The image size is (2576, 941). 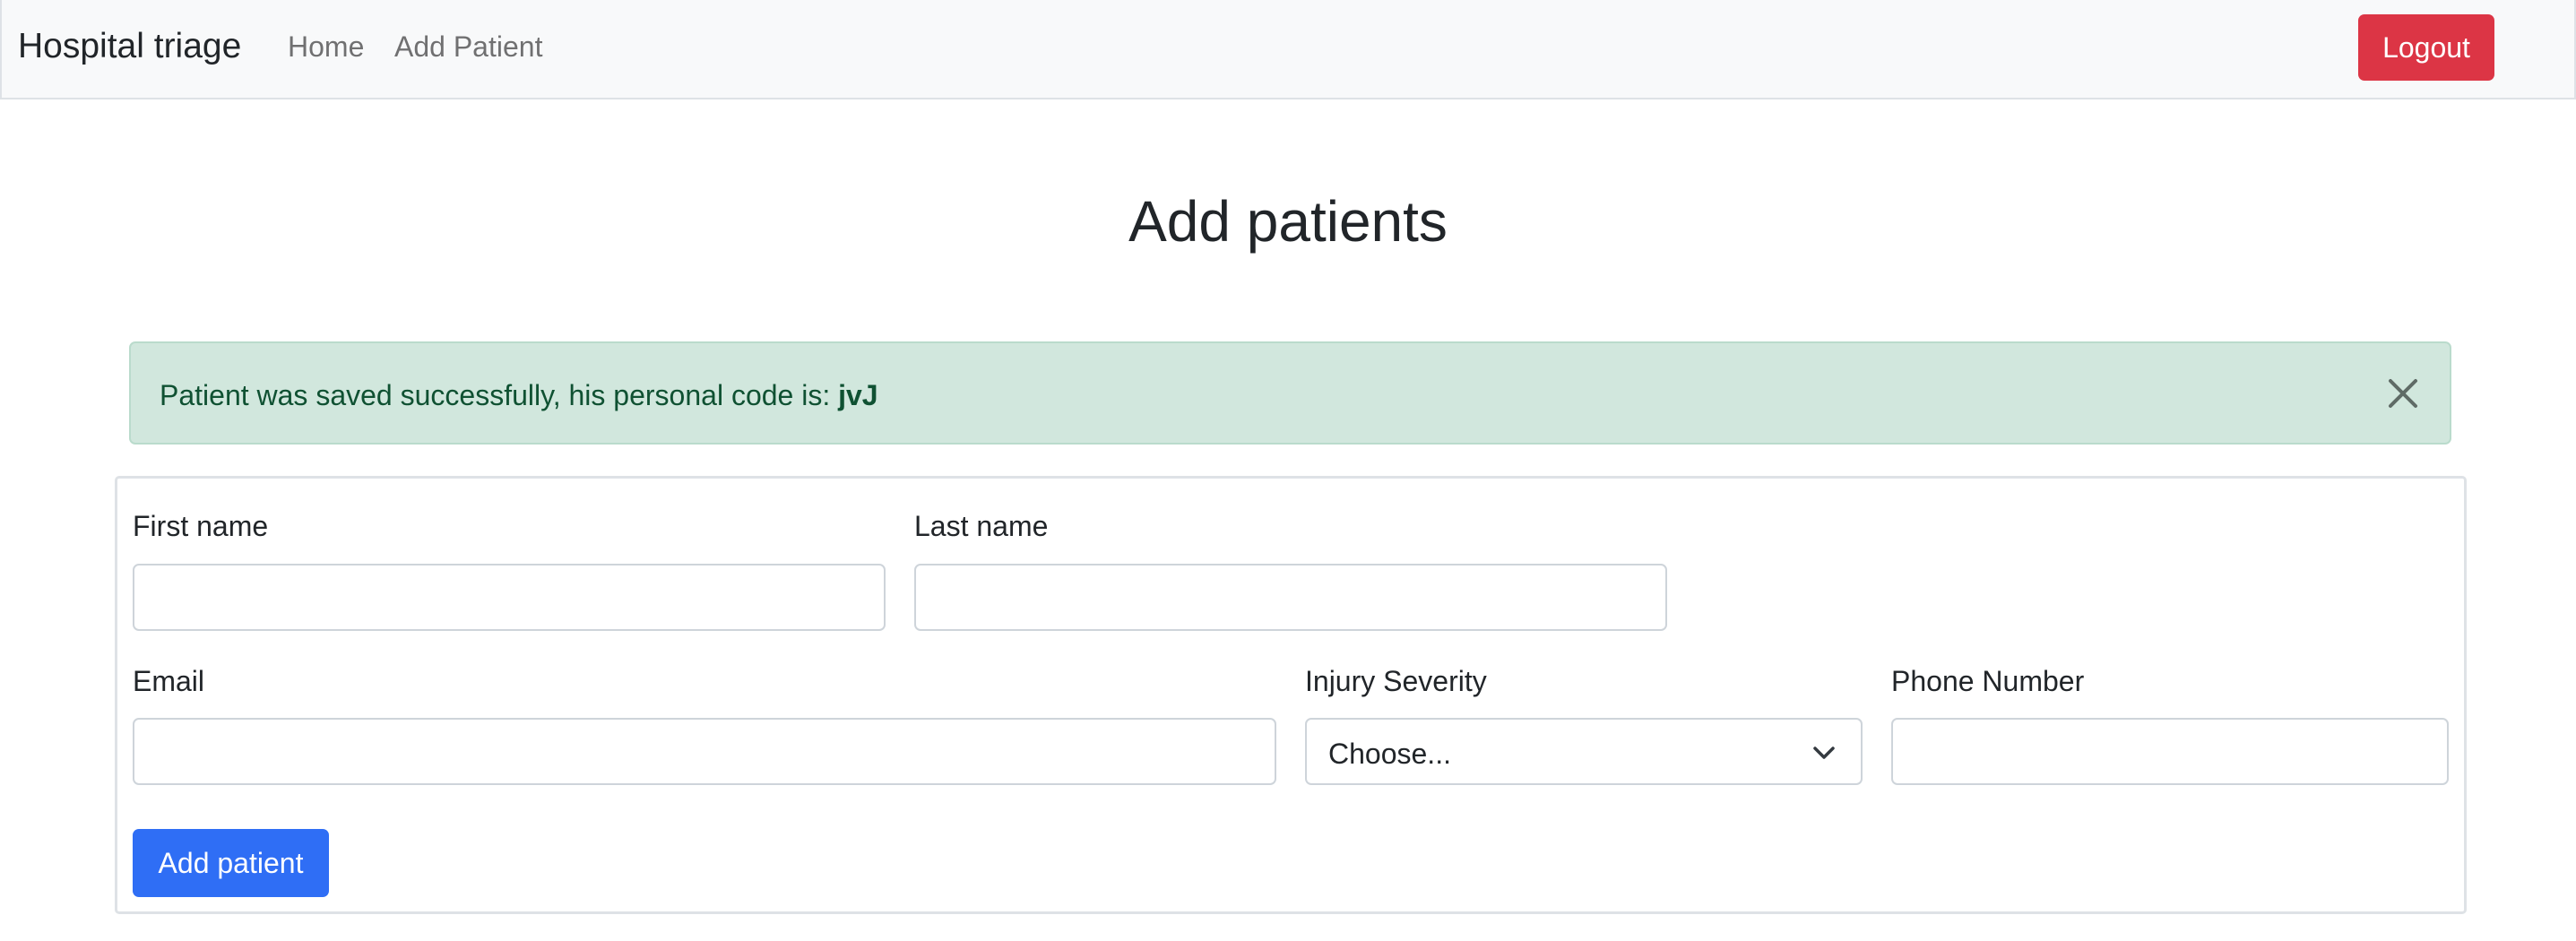 I want to click on first-name-field, so click(x=509, y=597).